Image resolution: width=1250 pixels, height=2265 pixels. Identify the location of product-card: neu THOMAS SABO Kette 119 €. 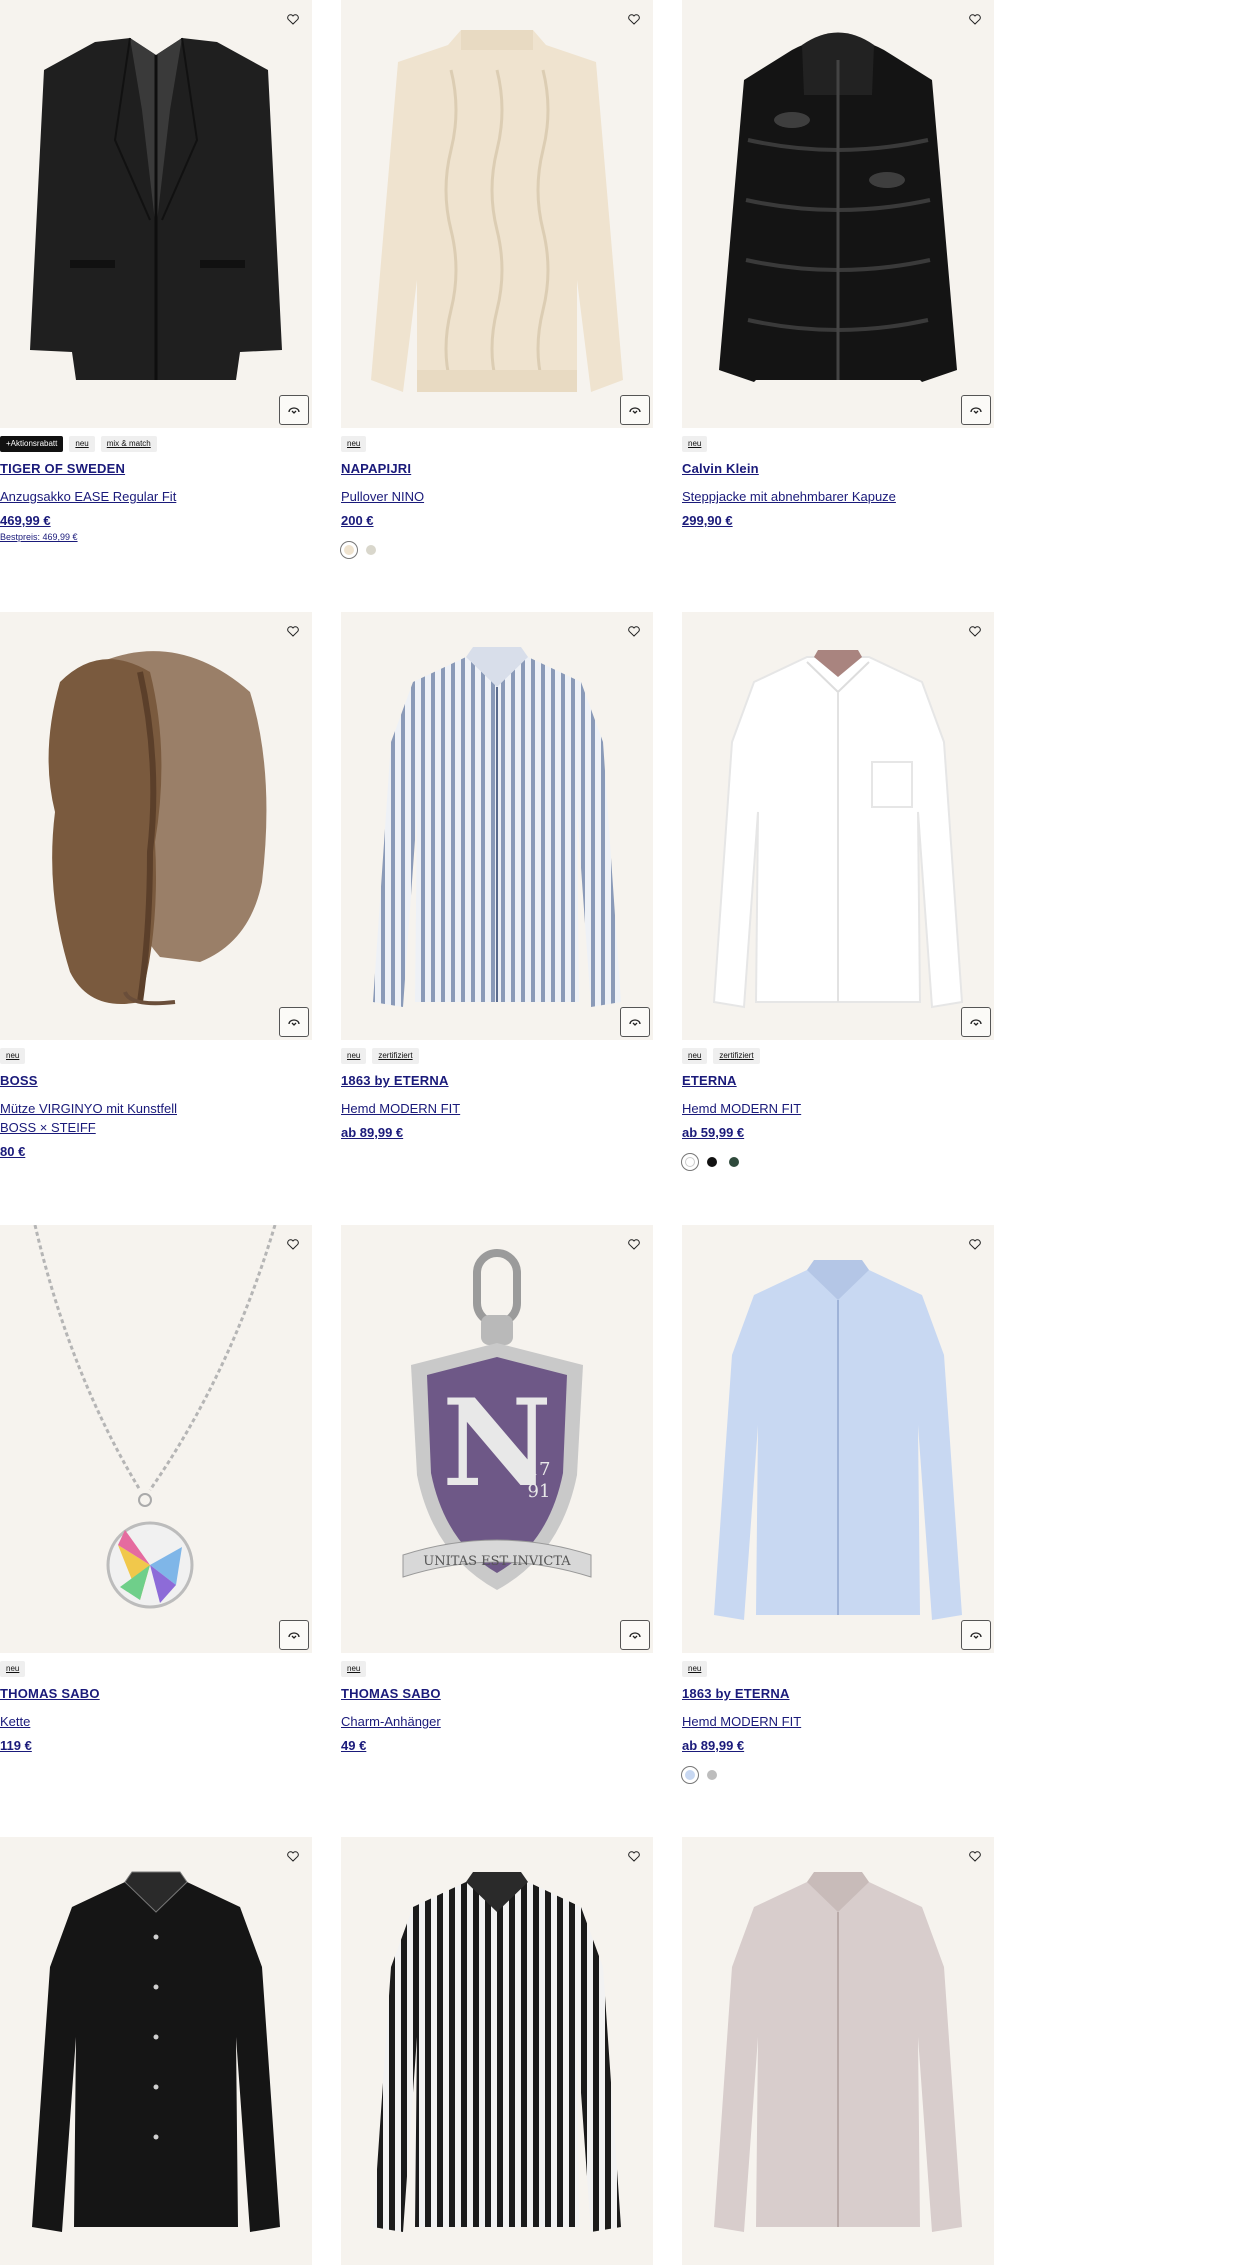
(156, 1489).